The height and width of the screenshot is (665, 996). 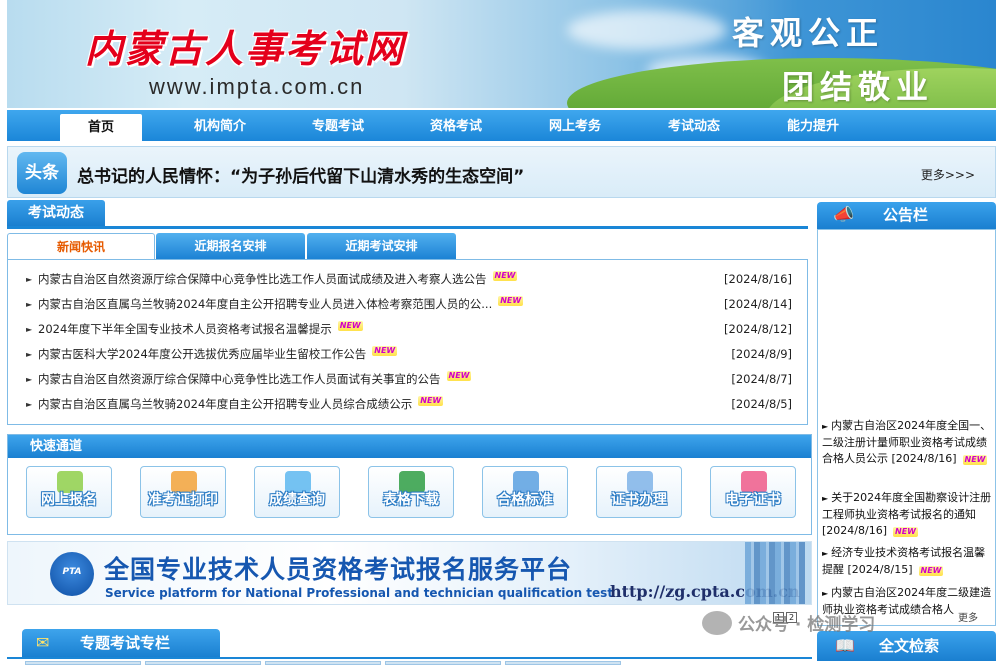 What do you see at coordinates (575, 125) in the screenshot?
I see `nav-item-online-affairs: 网上考务` at bounding box center [575, 125].